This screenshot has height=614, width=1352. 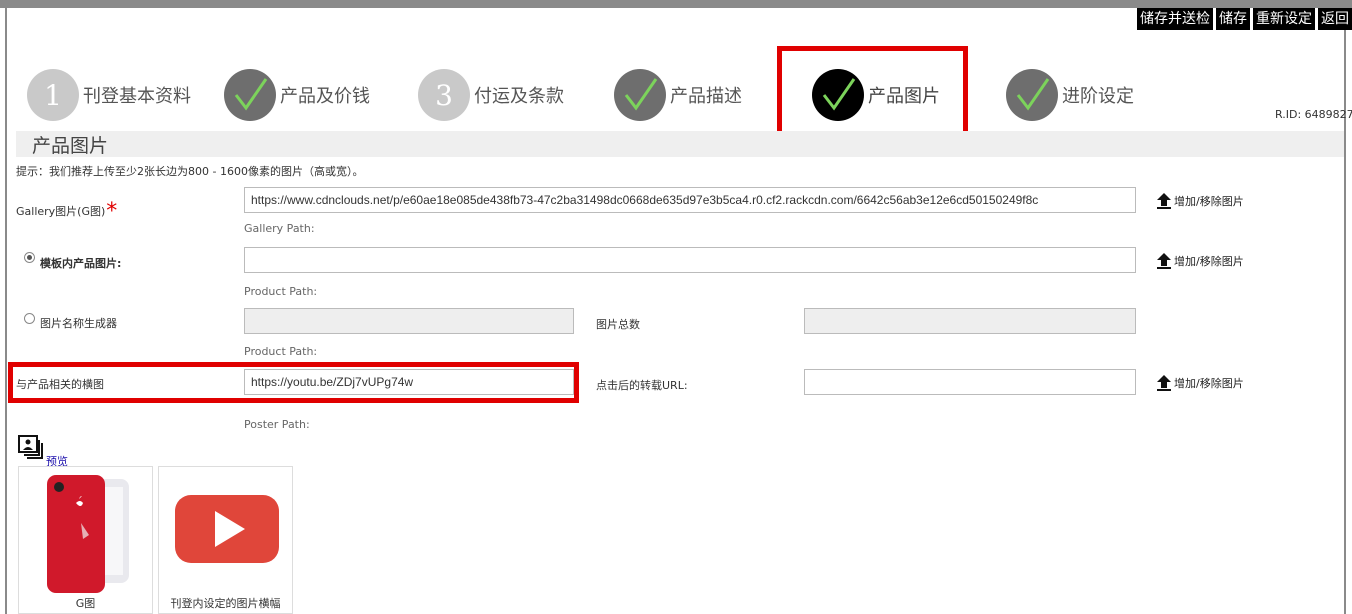 What do you see at coordinates (225, 603) in the screenshot?
I see `thumbnail-caption: 刊登内设定的图片横幅` at bounding box center [225, 603].